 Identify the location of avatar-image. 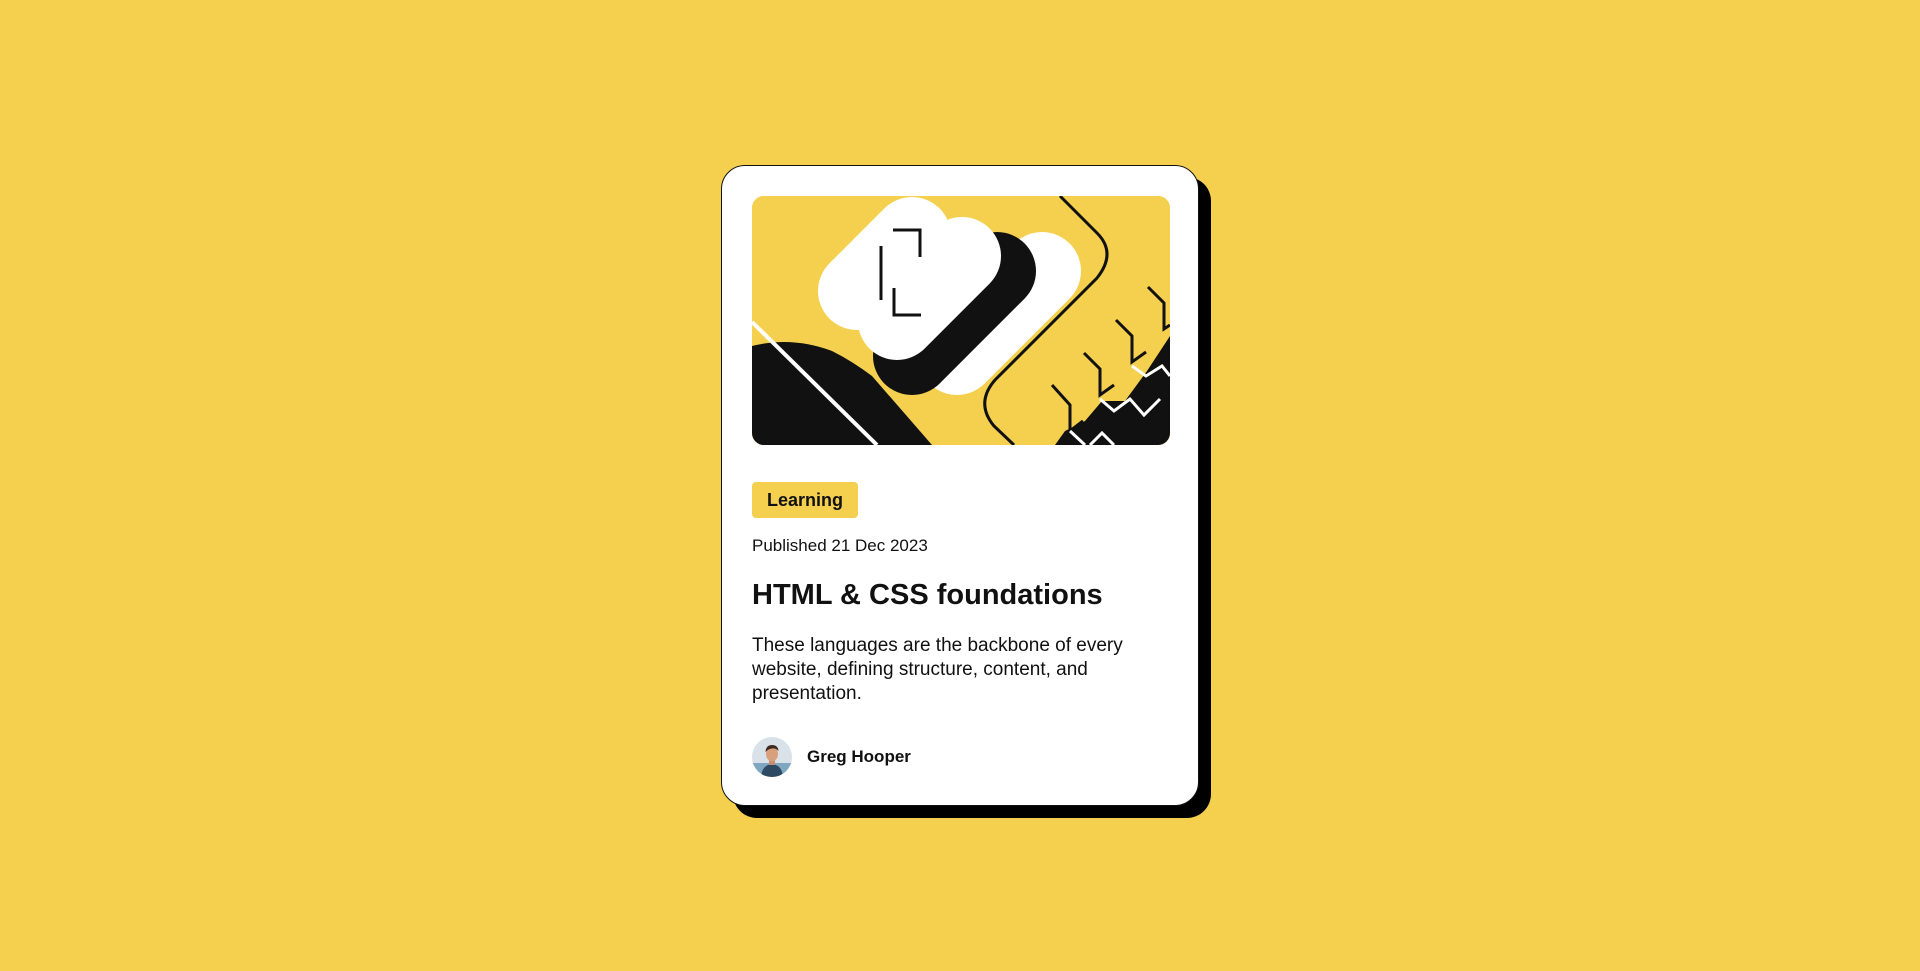
(772, 756).